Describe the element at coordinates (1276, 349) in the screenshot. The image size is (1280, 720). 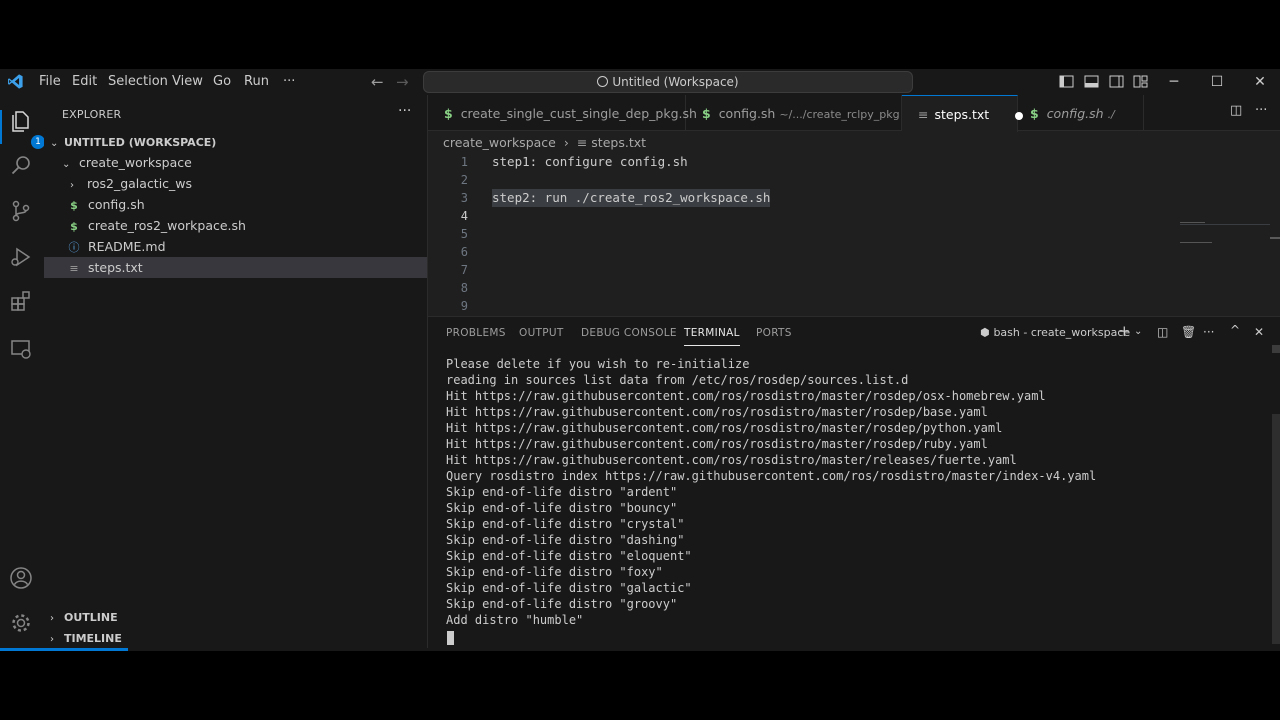
I see `terminal-scrollbar-thumb` at that location.